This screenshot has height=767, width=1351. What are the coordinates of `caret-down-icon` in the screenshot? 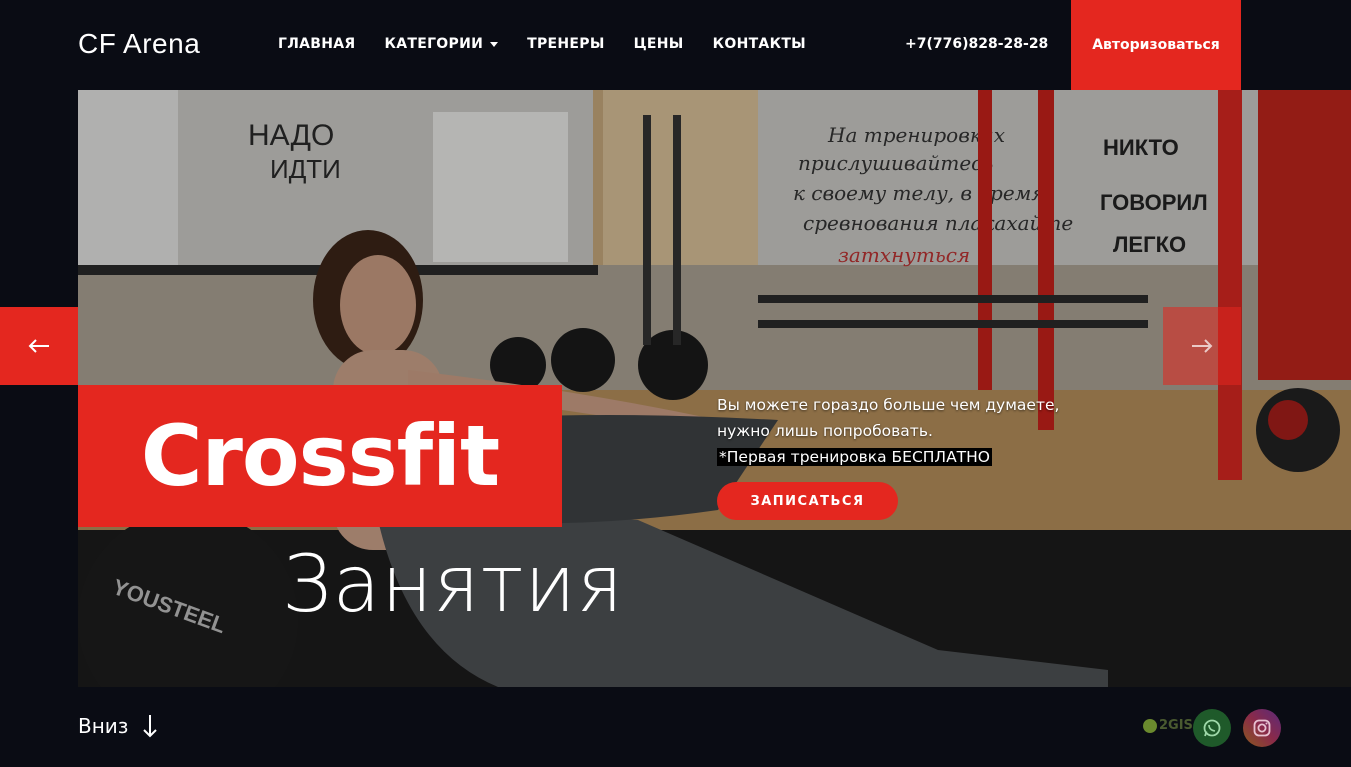 It's located at (494, 44).